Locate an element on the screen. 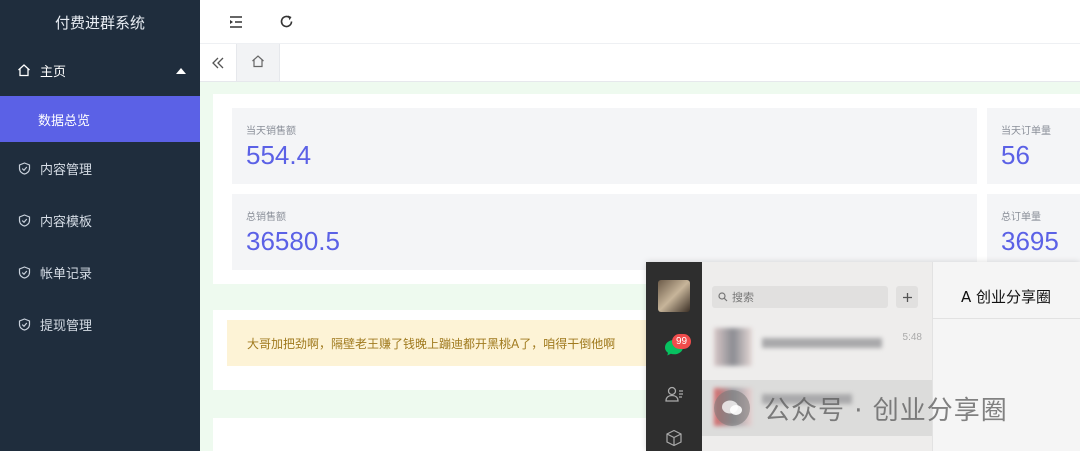 The height and width of the screenshot is (451, 1080). list-item: 5:48 is located at coordinates (817, 348).